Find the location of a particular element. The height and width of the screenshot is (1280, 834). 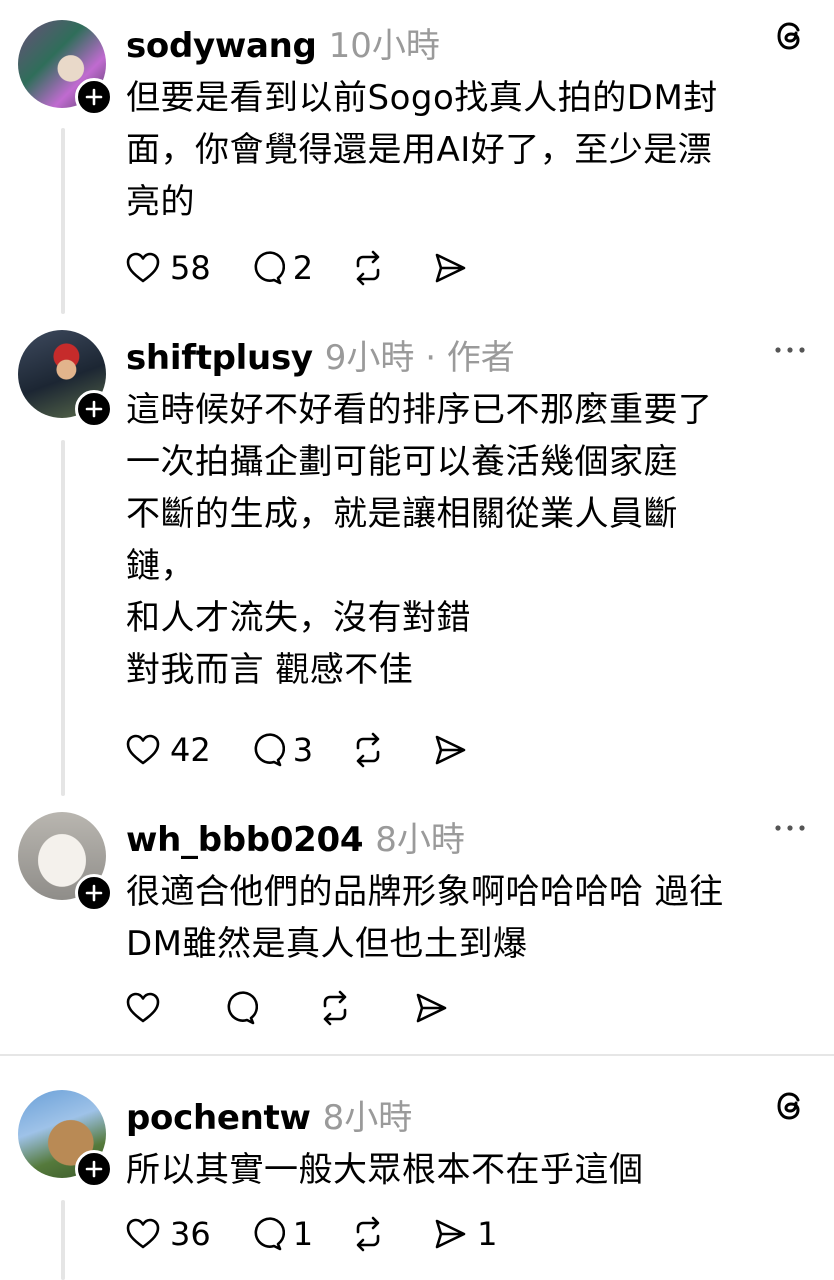

reply-button is located at coordinates (243, 1008).